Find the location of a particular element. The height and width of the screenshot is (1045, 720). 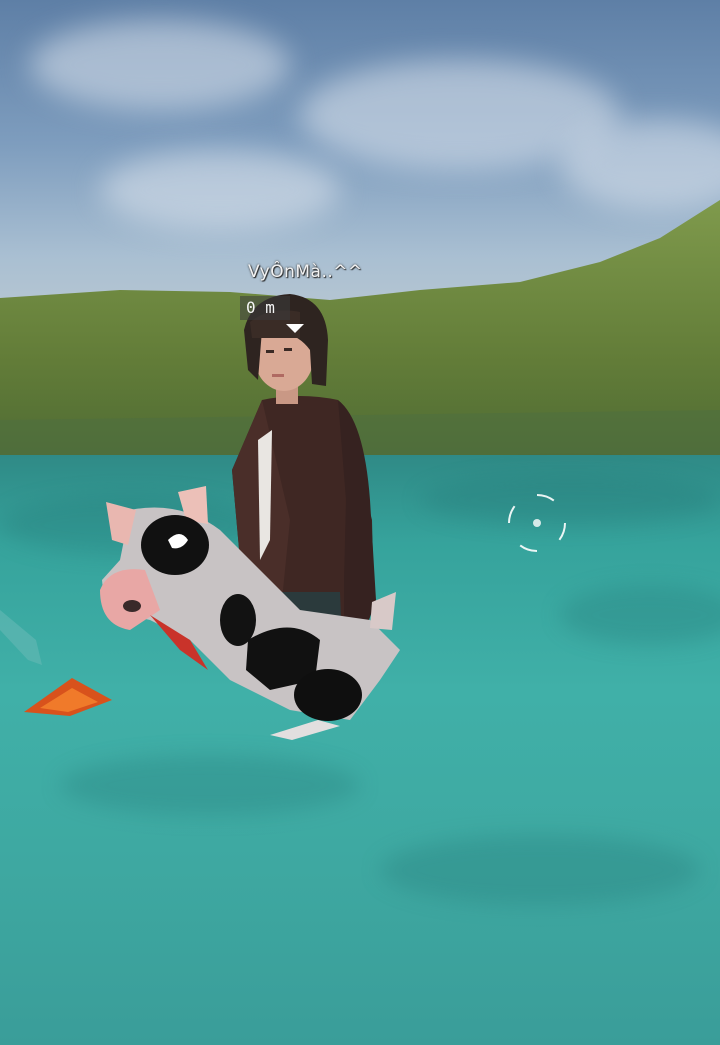

distance-indicator: 0 m is located at coordinates (265, 308).